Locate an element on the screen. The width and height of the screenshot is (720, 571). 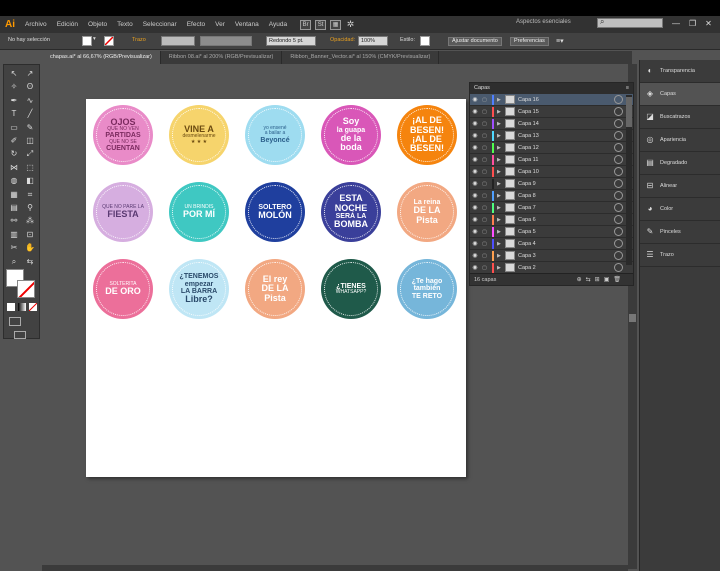
badge-11: SOLTERITA DE ORO is located at coordinates (123, 289).